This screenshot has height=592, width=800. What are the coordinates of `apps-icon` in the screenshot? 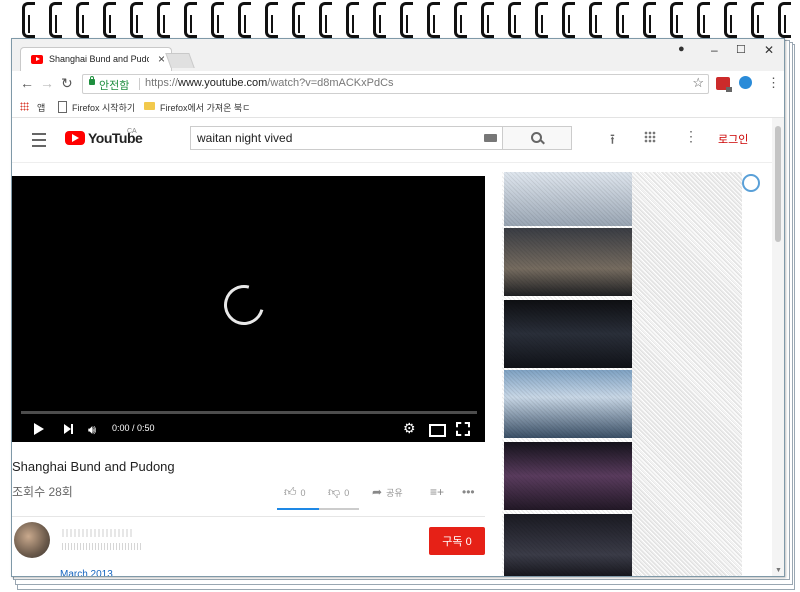 It's located at (650, 137).